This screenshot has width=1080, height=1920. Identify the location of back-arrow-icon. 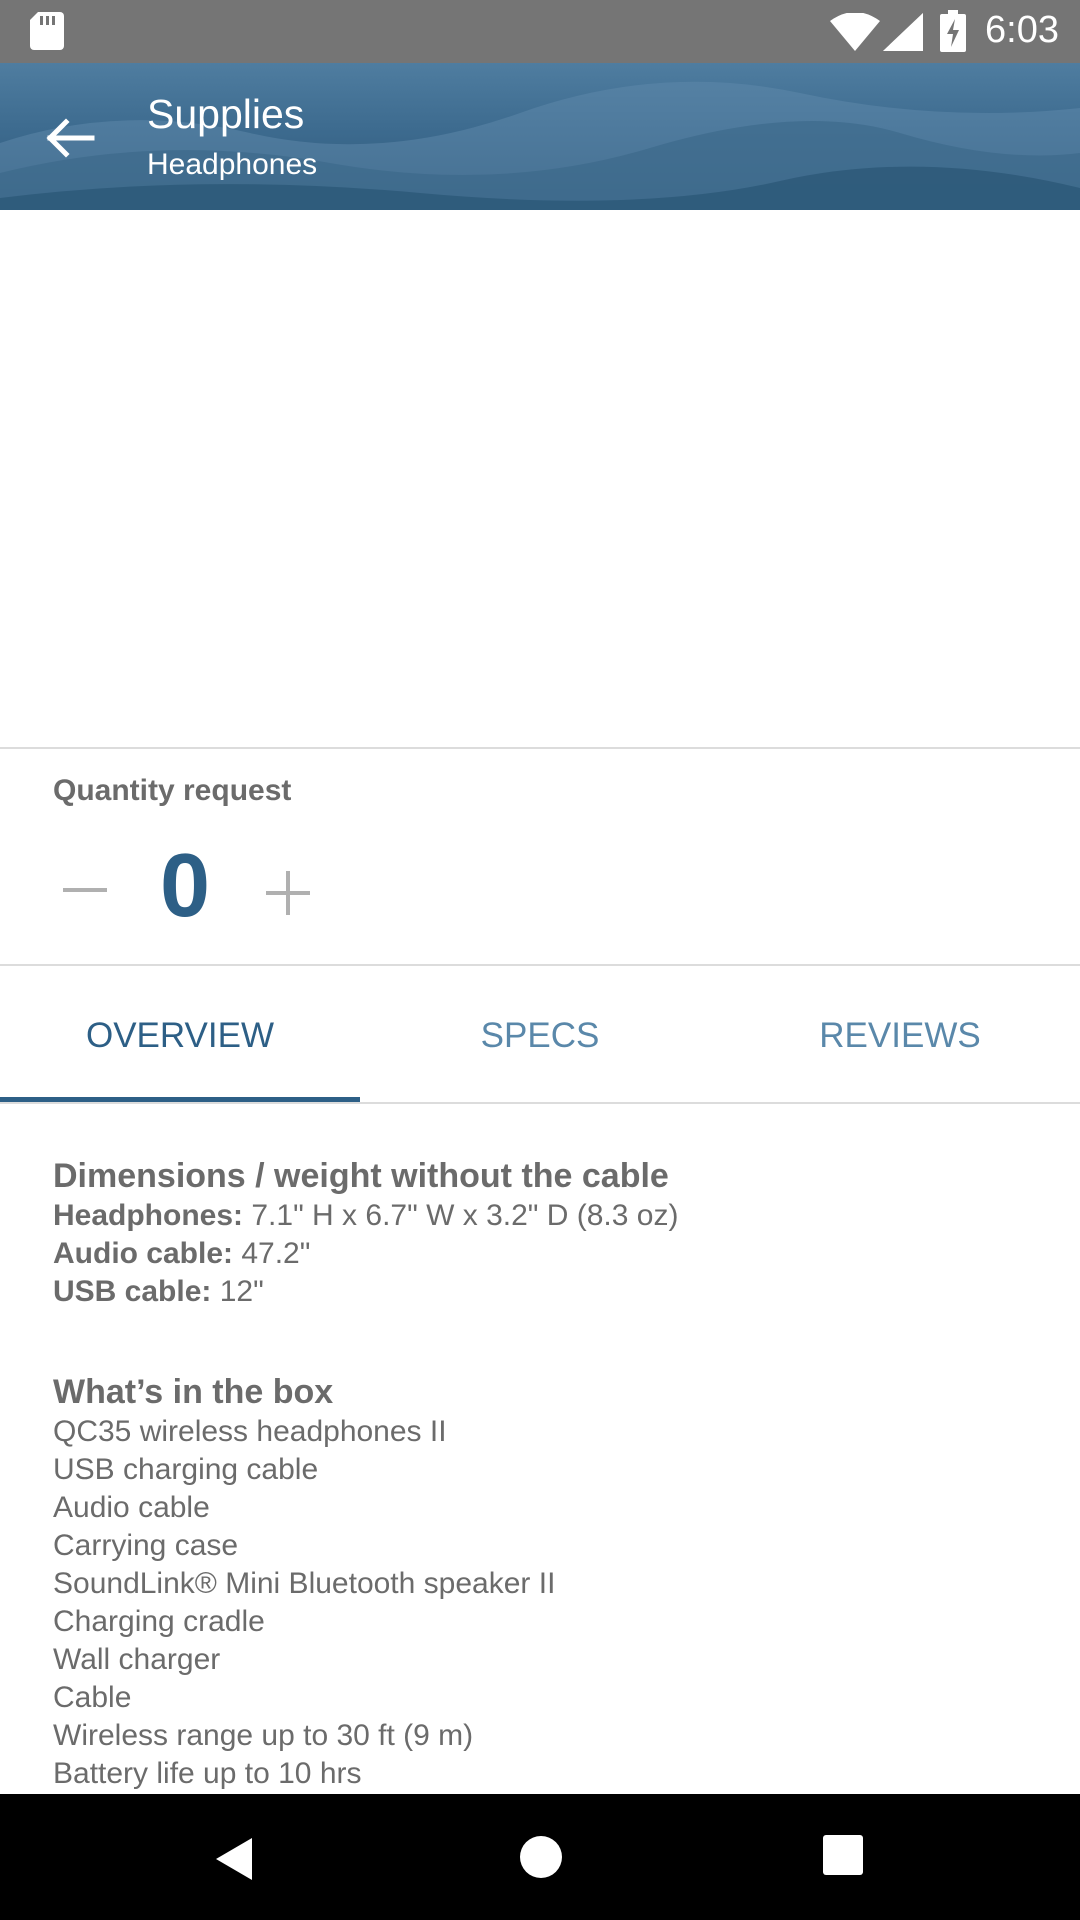
(70, 138).